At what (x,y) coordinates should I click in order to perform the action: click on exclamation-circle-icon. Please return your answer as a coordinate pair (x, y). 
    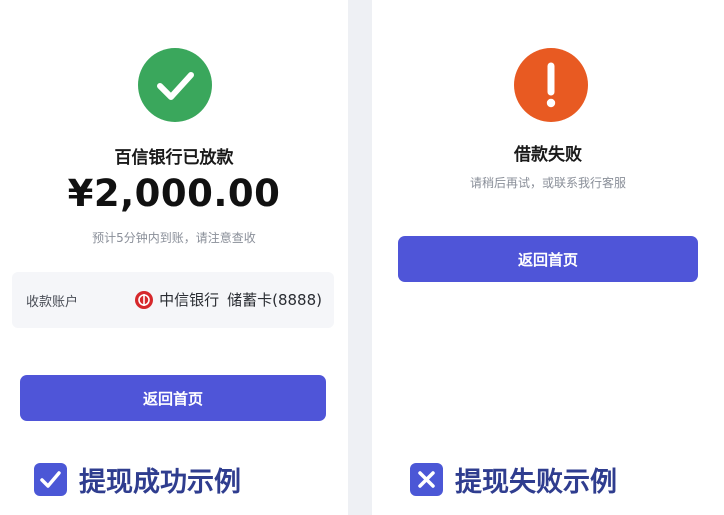
    Looking at the image, I should click on (551, 85).